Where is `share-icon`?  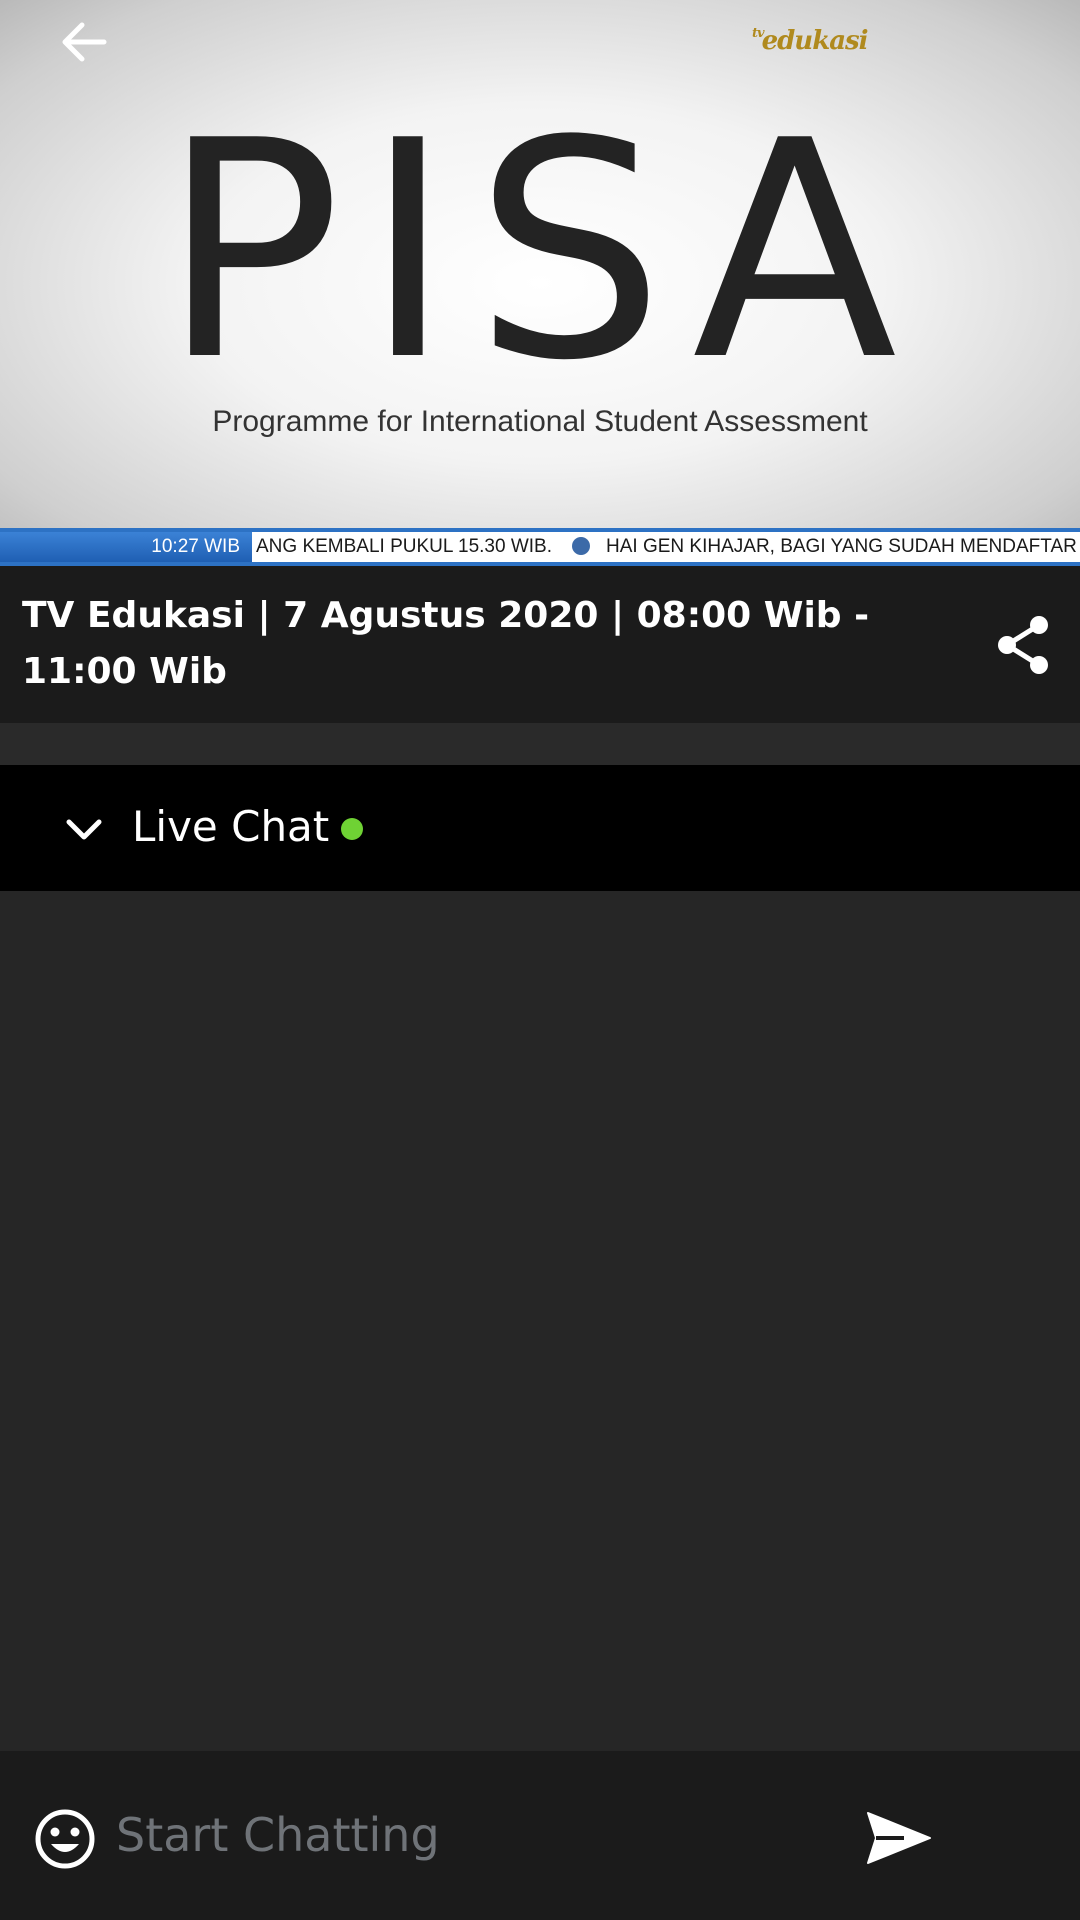
share-icon is located at coordinates (1023, 645).